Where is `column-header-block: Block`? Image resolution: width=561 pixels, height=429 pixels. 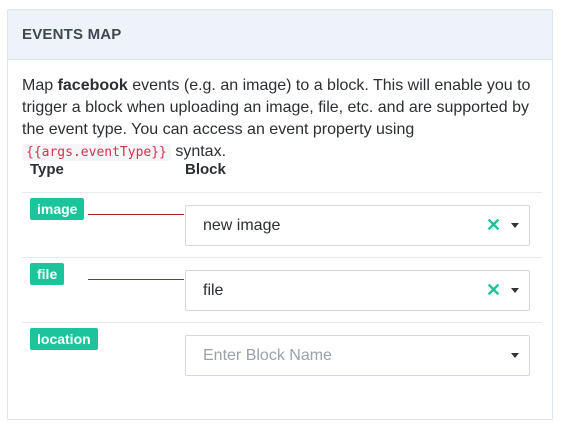
column-header-block: Block is located at coordinates (205, 169).